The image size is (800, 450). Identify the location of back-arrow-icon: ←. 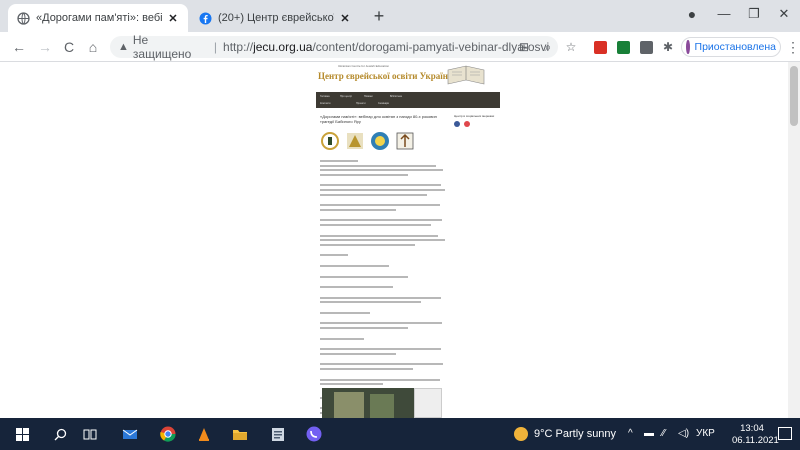
(19, 47).